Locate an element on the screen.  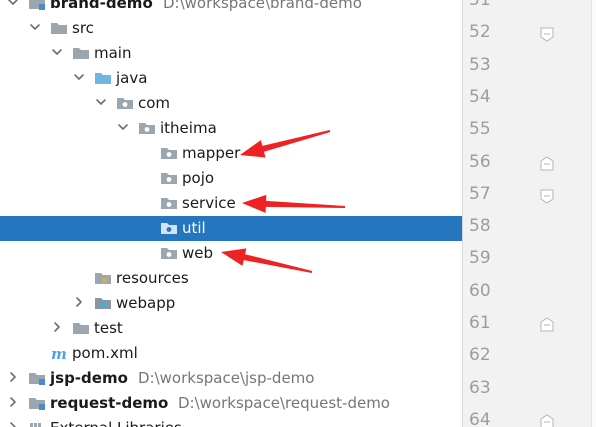
tree-item-service: service is located at coordinates (231, 203).